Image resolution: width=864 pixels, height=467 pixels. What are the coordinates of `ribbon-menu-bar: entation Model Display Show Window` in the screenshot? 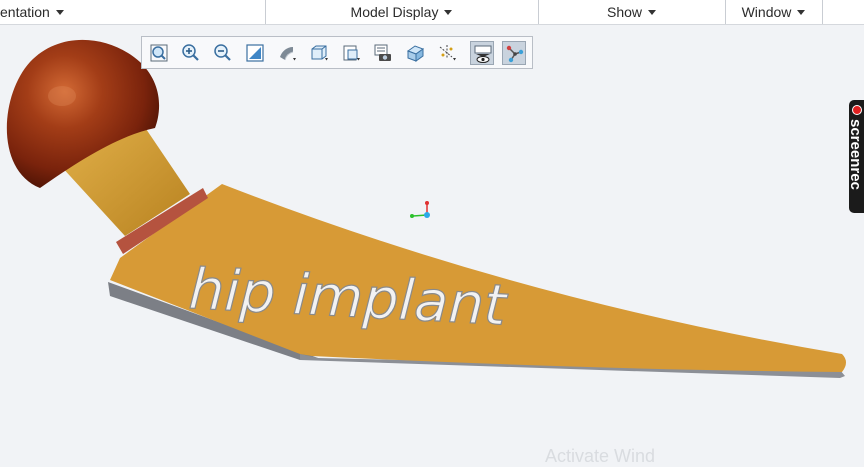 It's located at (432, 12).